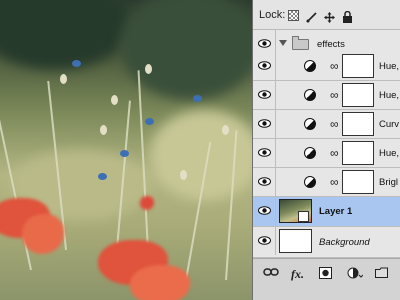  What do you see at coordinates (347, 16) in the screenshot?
I see `padlock-icon` at bounding box center [347, 16].